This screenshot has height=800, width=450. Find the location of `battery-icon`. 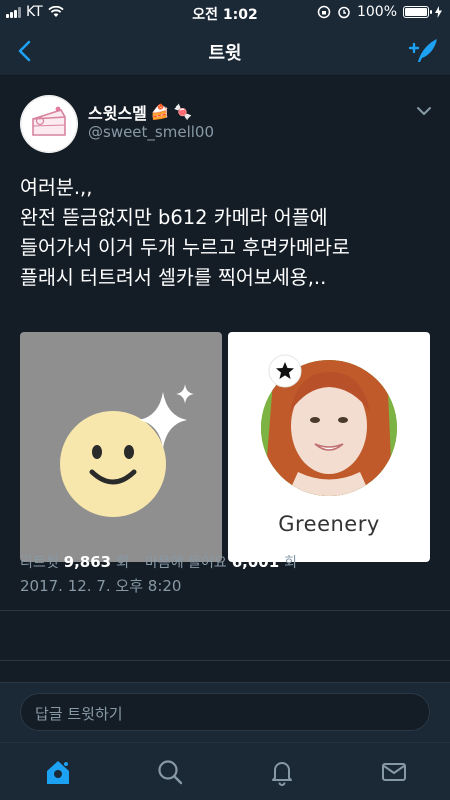

battery-icon is located at coordinates (417, 12).